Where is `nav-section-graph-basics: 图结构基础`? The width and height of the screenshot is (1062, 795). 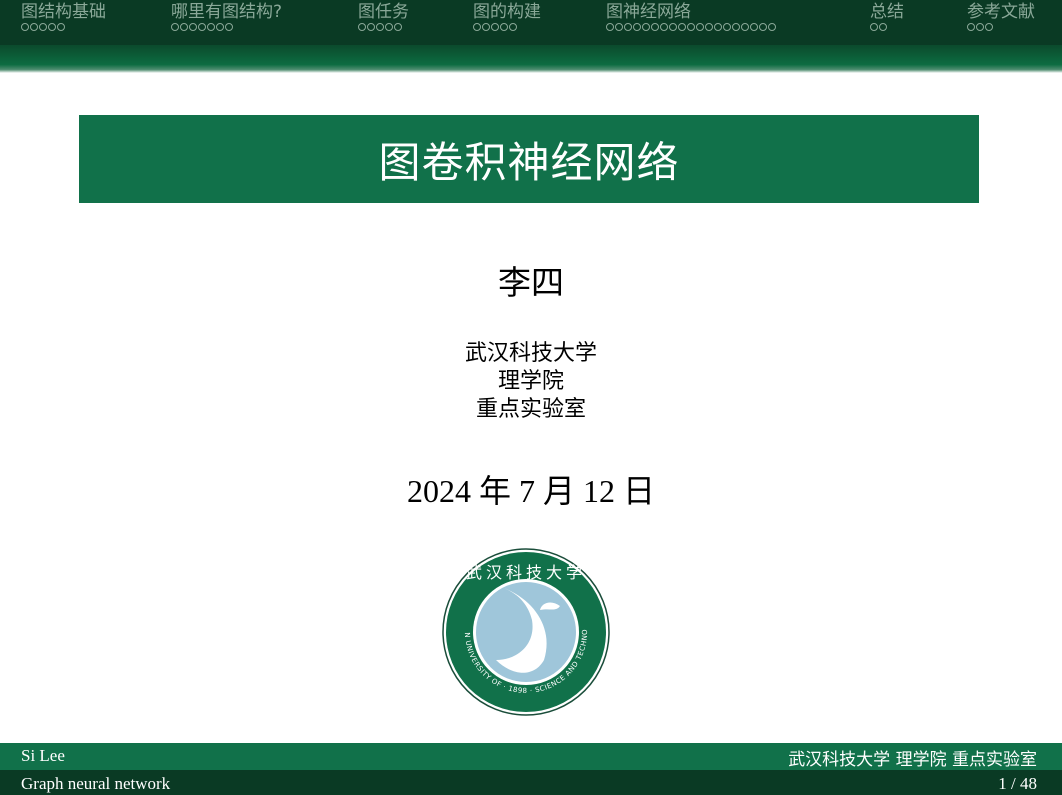
nav-section-graph-basics: 图结构基础 is located at coordinates (63, 16).